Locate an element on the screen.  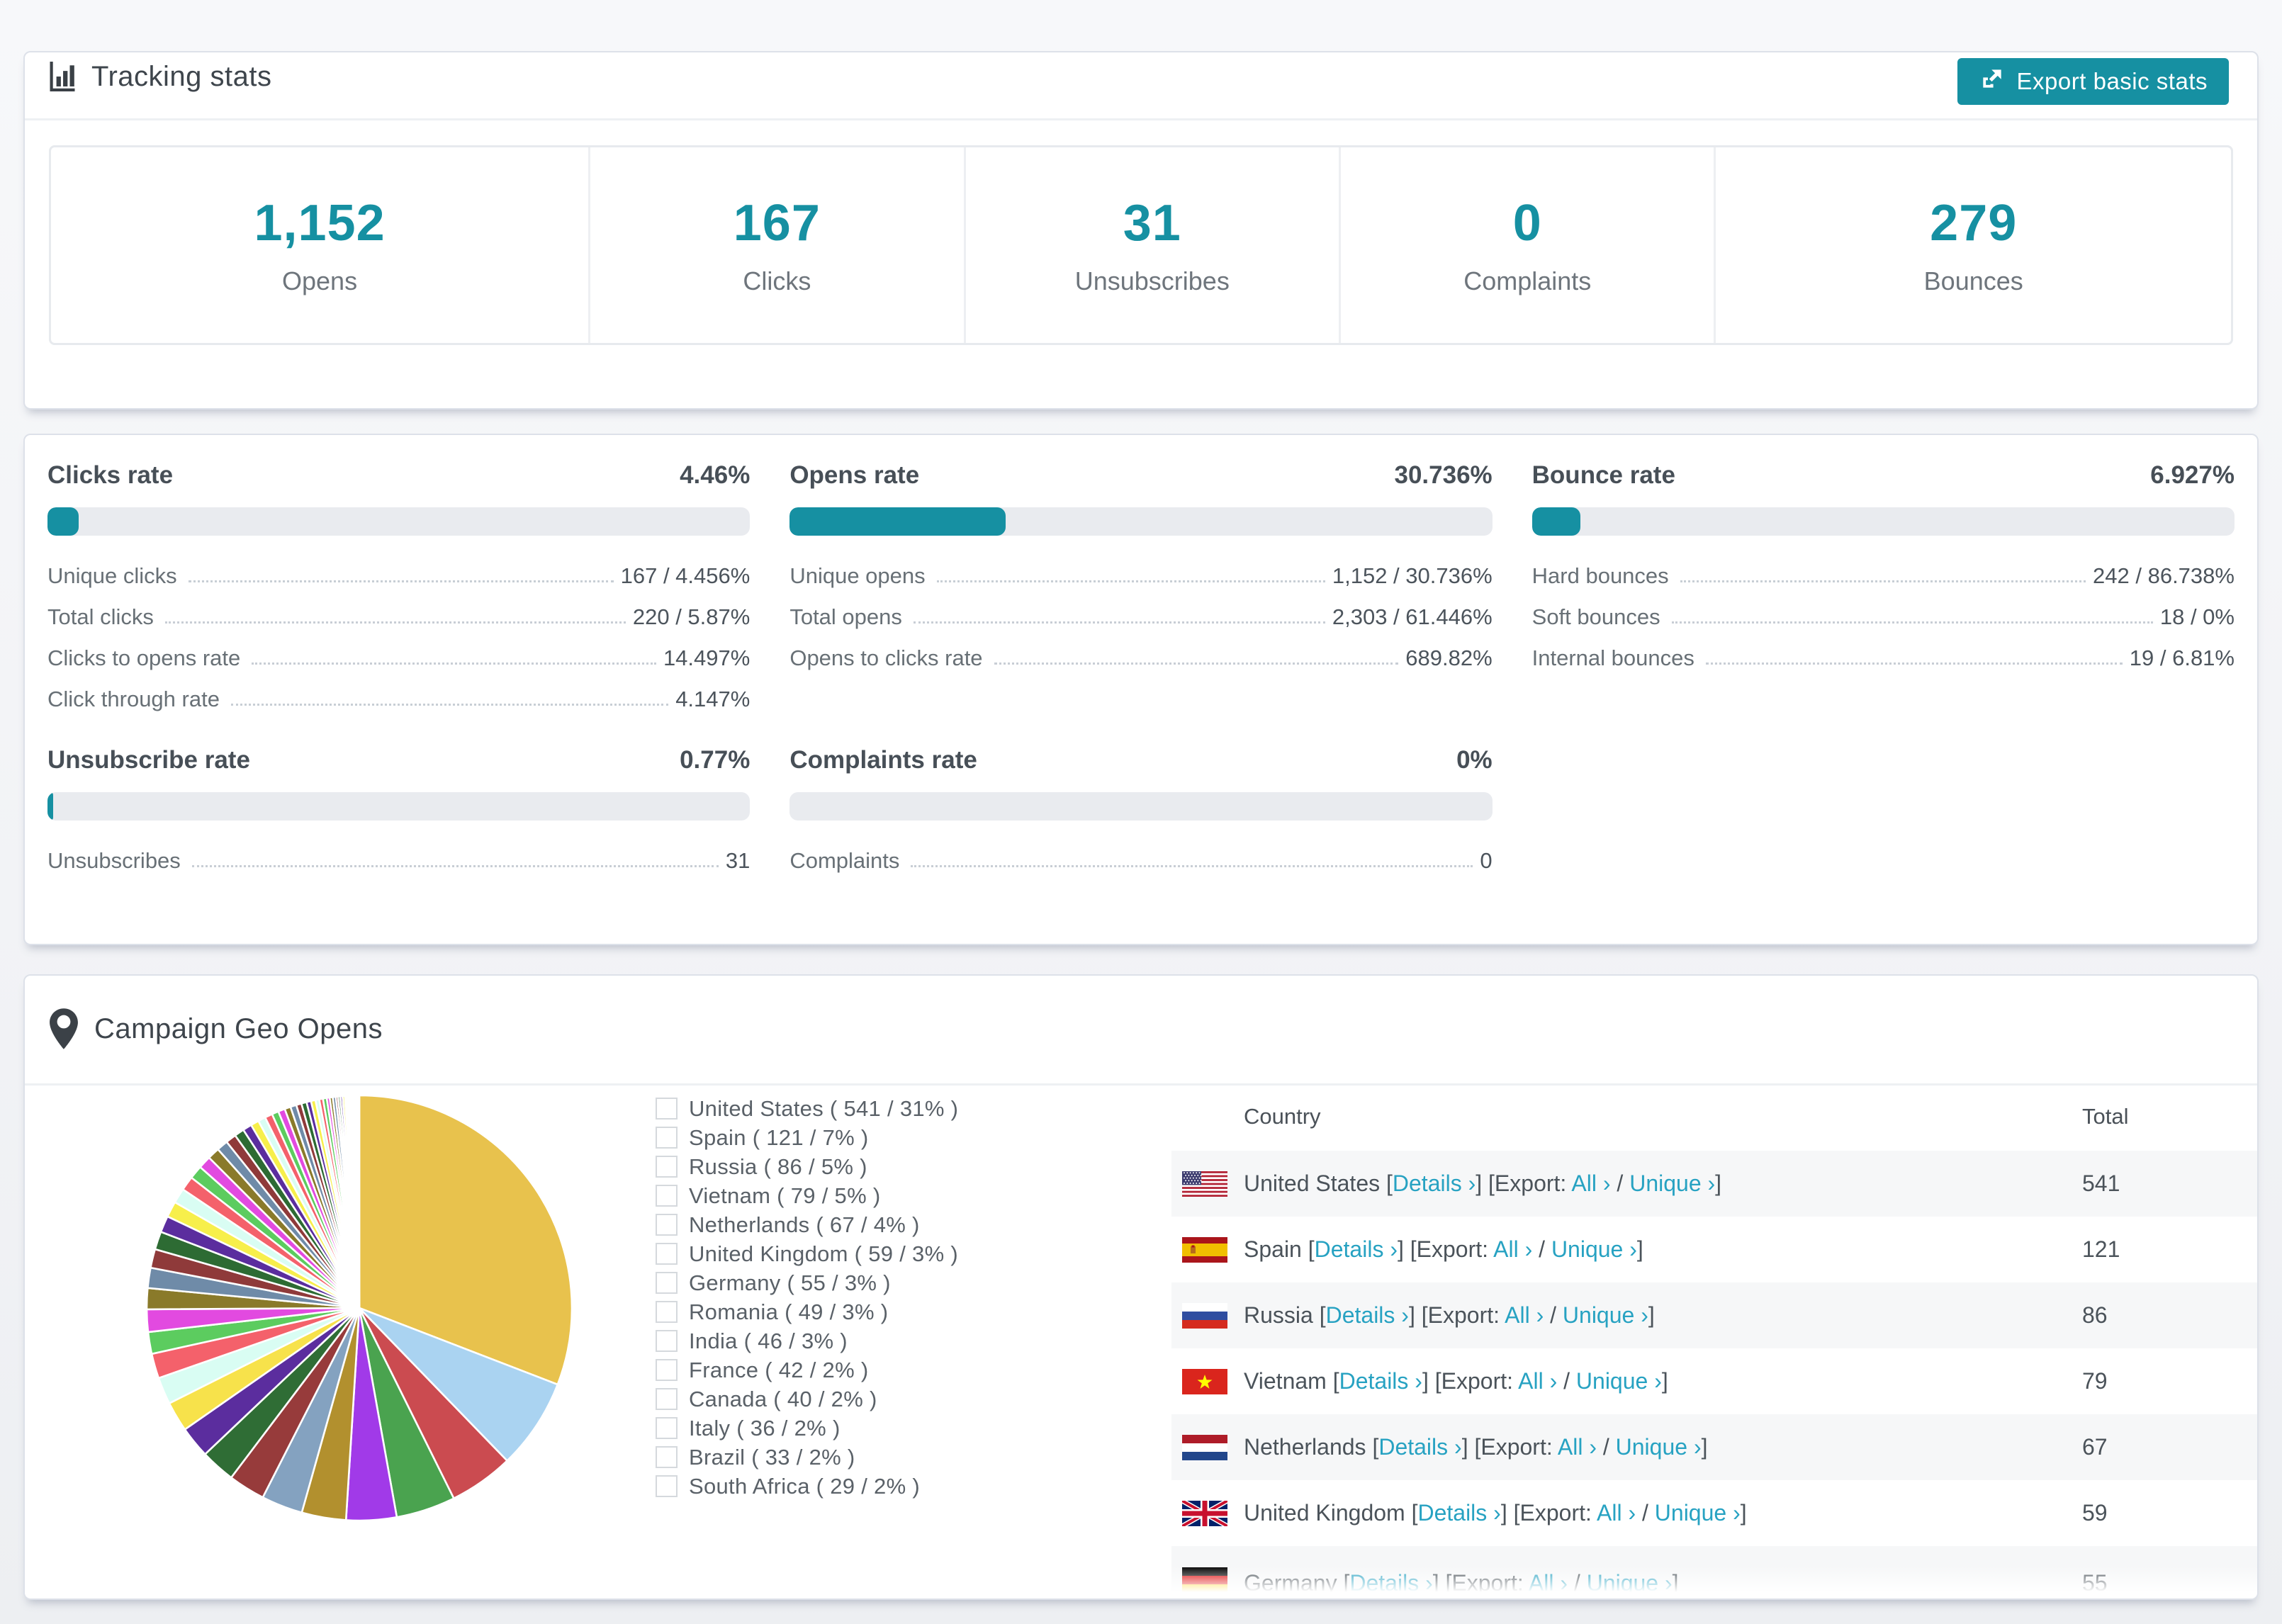
rate-header: Bounce rate 6.927% is located at coordinates (1884, 476).